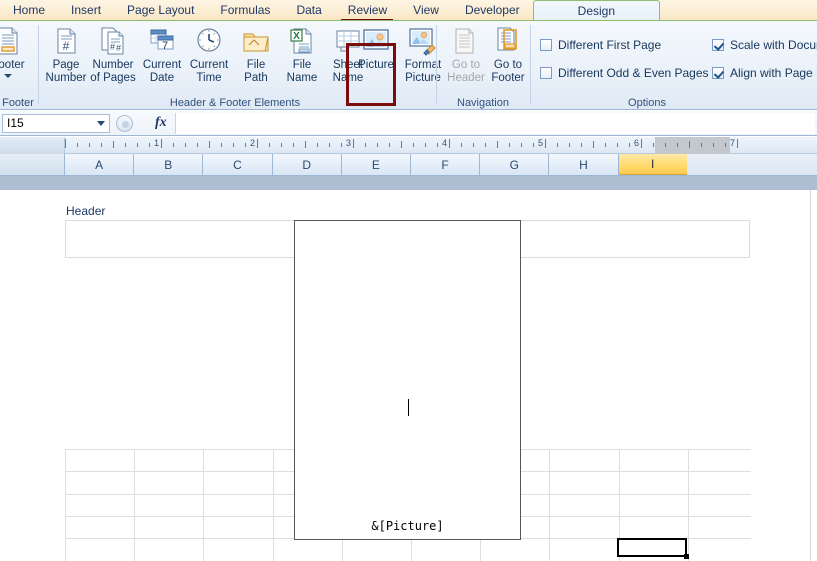 The height and width of the screenshot is (561, 817). I want to click on ruler-number: 4, so click(445, 143).